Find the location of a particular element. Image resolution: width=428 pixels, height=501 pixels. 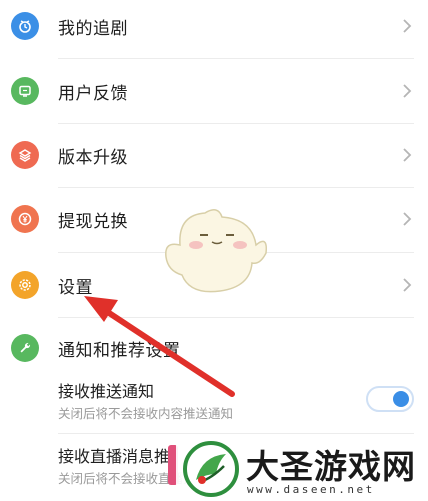

live-title: 接收直播消息推 is located at coordinates (114, 456).